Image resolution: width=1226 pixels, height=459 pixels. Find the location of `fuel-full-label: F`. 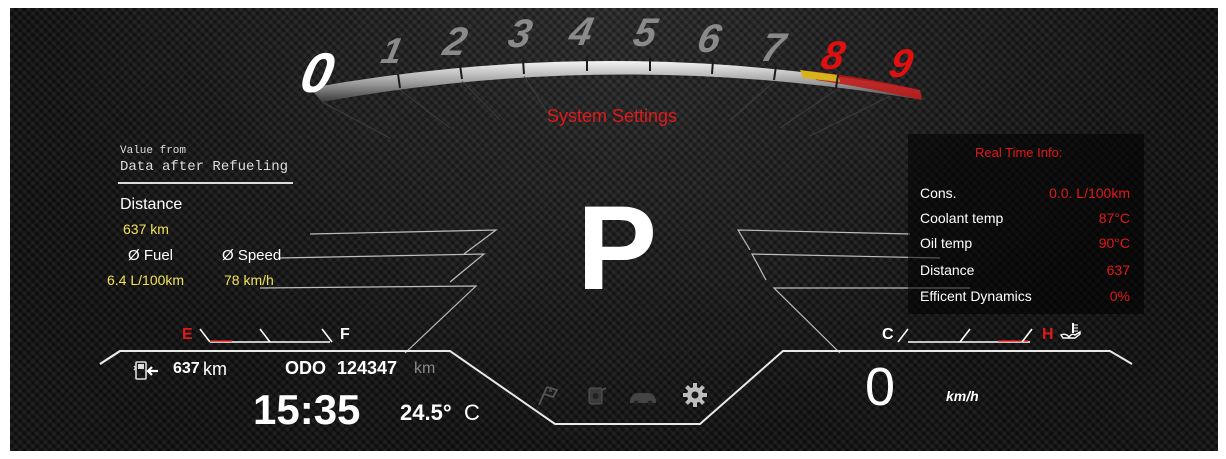

fuel-full-label: F is located at coordinates (345, 334).